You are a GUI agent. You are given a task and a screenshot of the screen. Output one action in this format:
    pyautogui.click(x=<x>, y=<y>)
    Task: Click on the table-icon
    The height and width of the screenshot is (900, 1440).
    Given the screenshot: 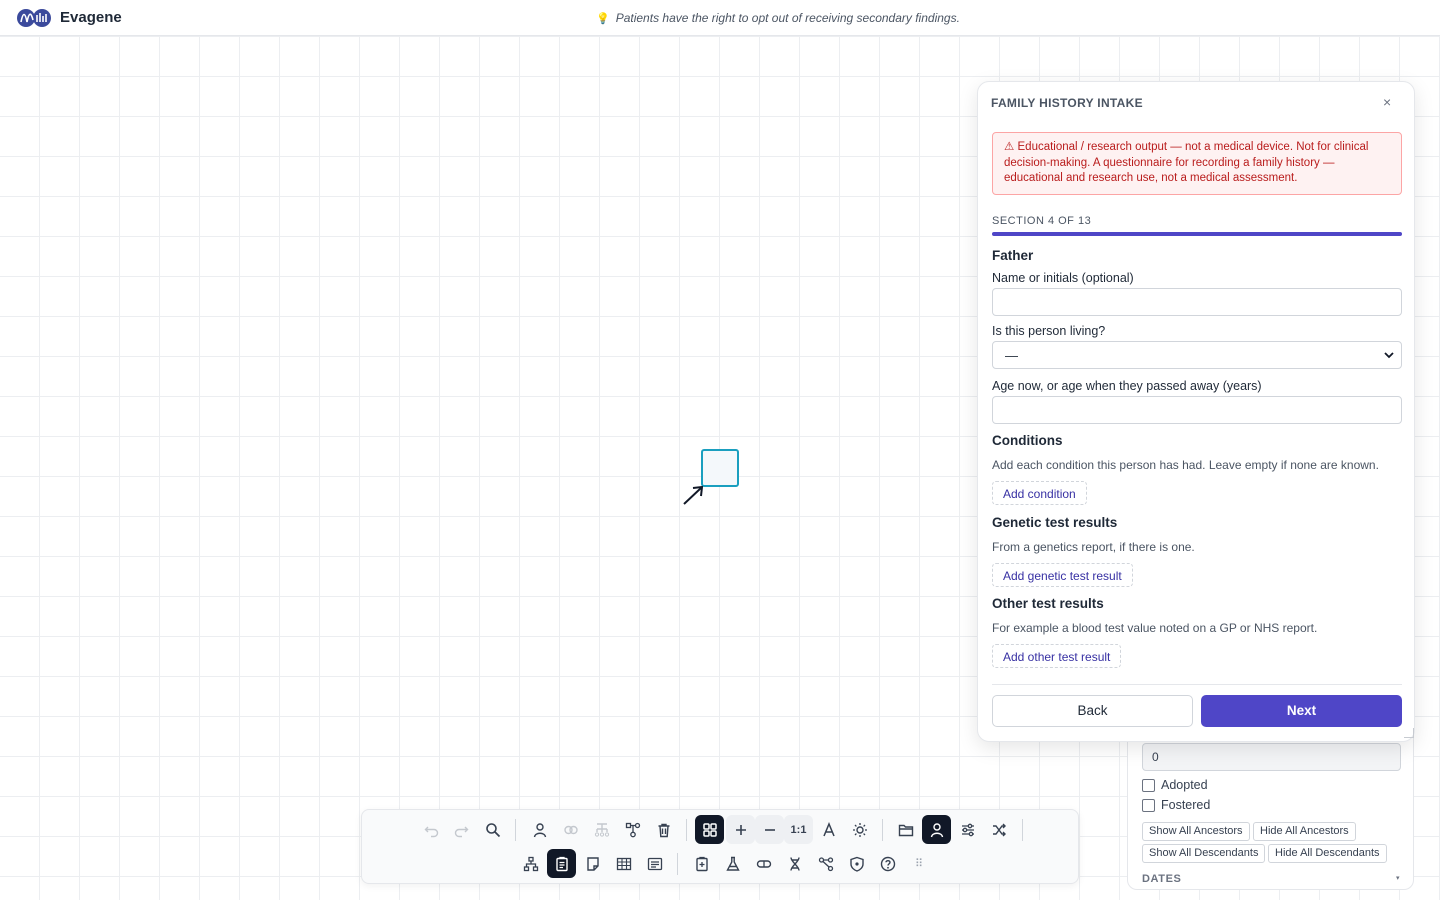 What is the action you would take?
    pyautogui.click(x=623, y=863)
    